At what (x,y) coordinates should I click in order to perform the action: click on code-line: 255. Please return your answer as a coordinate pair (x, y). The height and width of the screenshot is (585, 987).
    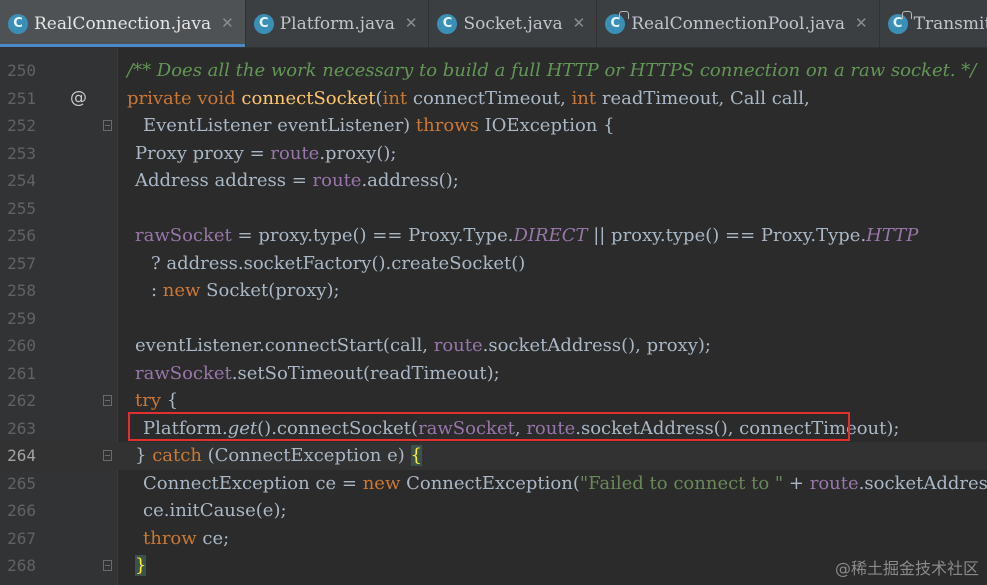
    Looking at the image, I should click on (493, 209).